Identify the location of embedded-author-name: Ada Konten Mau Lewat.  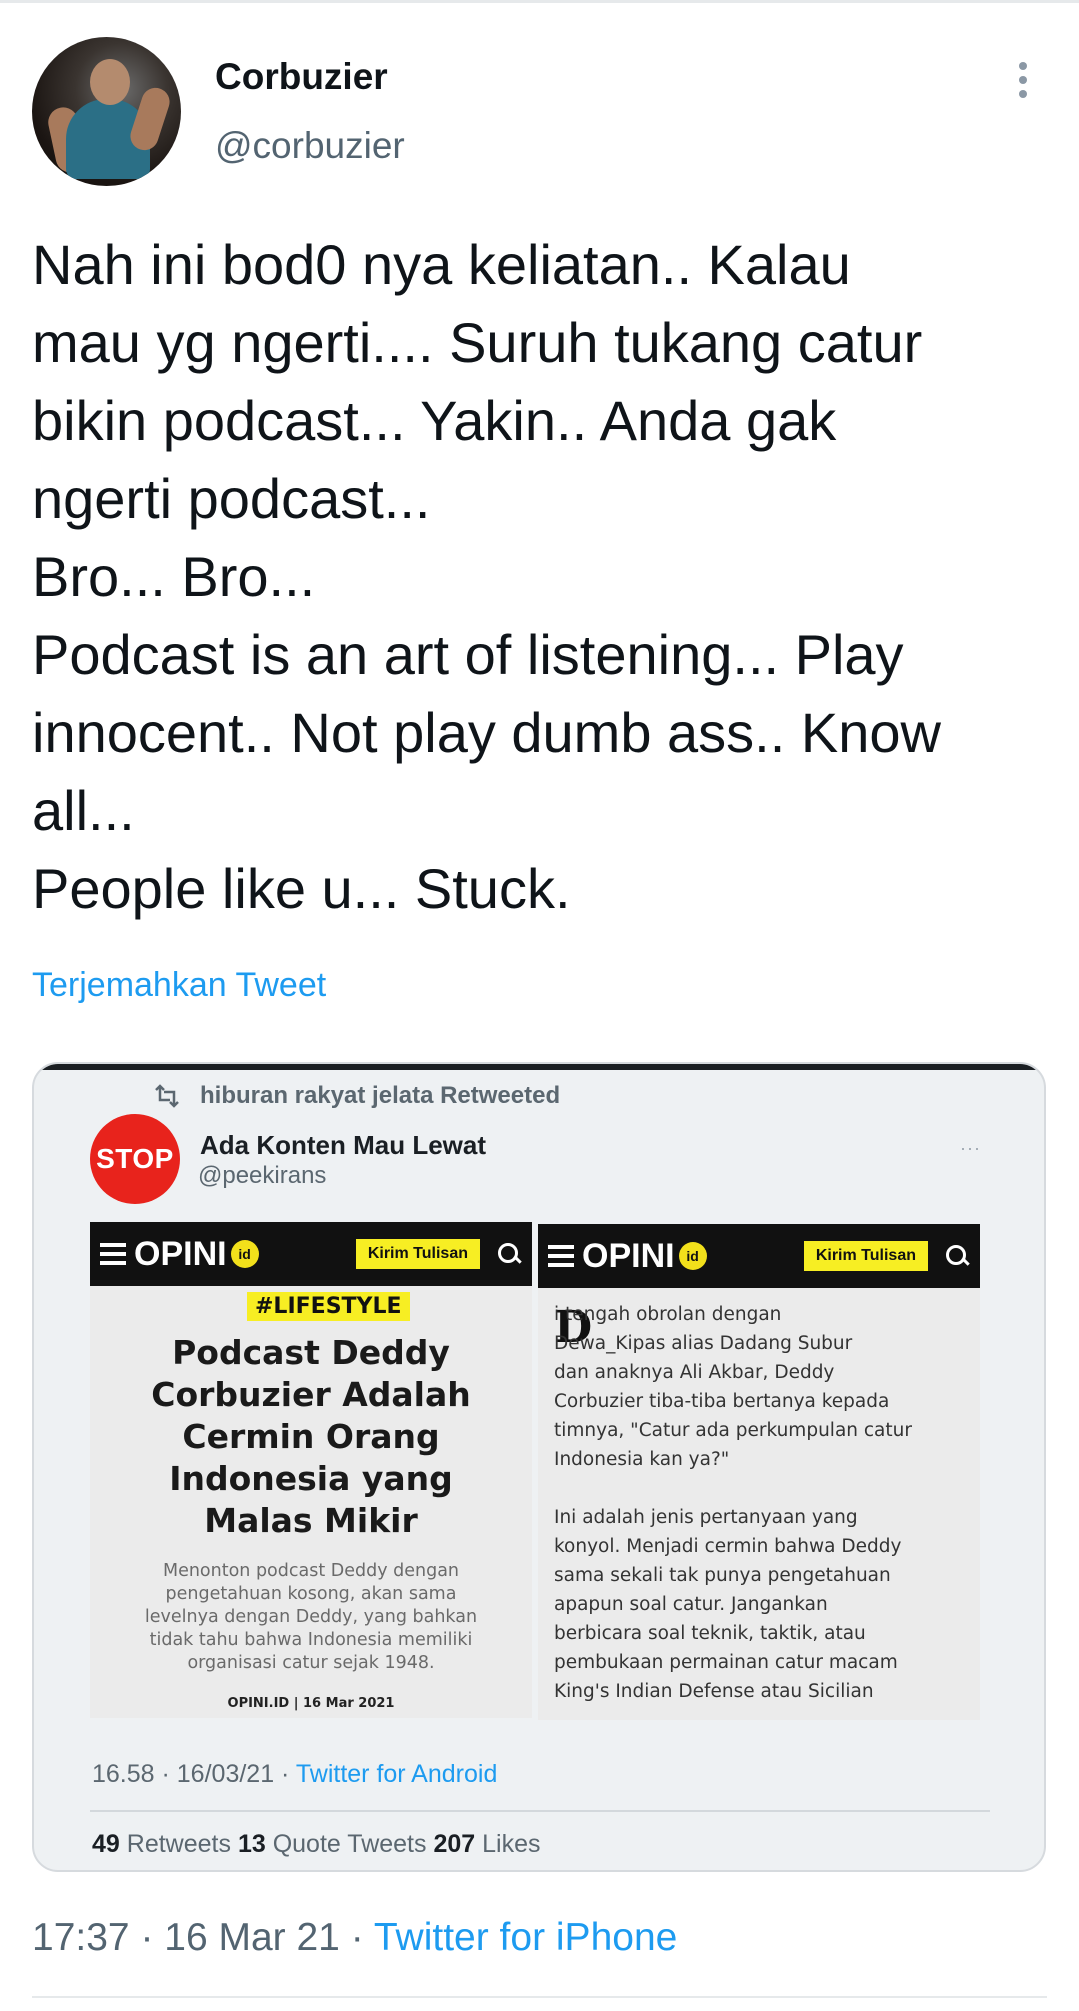
(343, 1145).